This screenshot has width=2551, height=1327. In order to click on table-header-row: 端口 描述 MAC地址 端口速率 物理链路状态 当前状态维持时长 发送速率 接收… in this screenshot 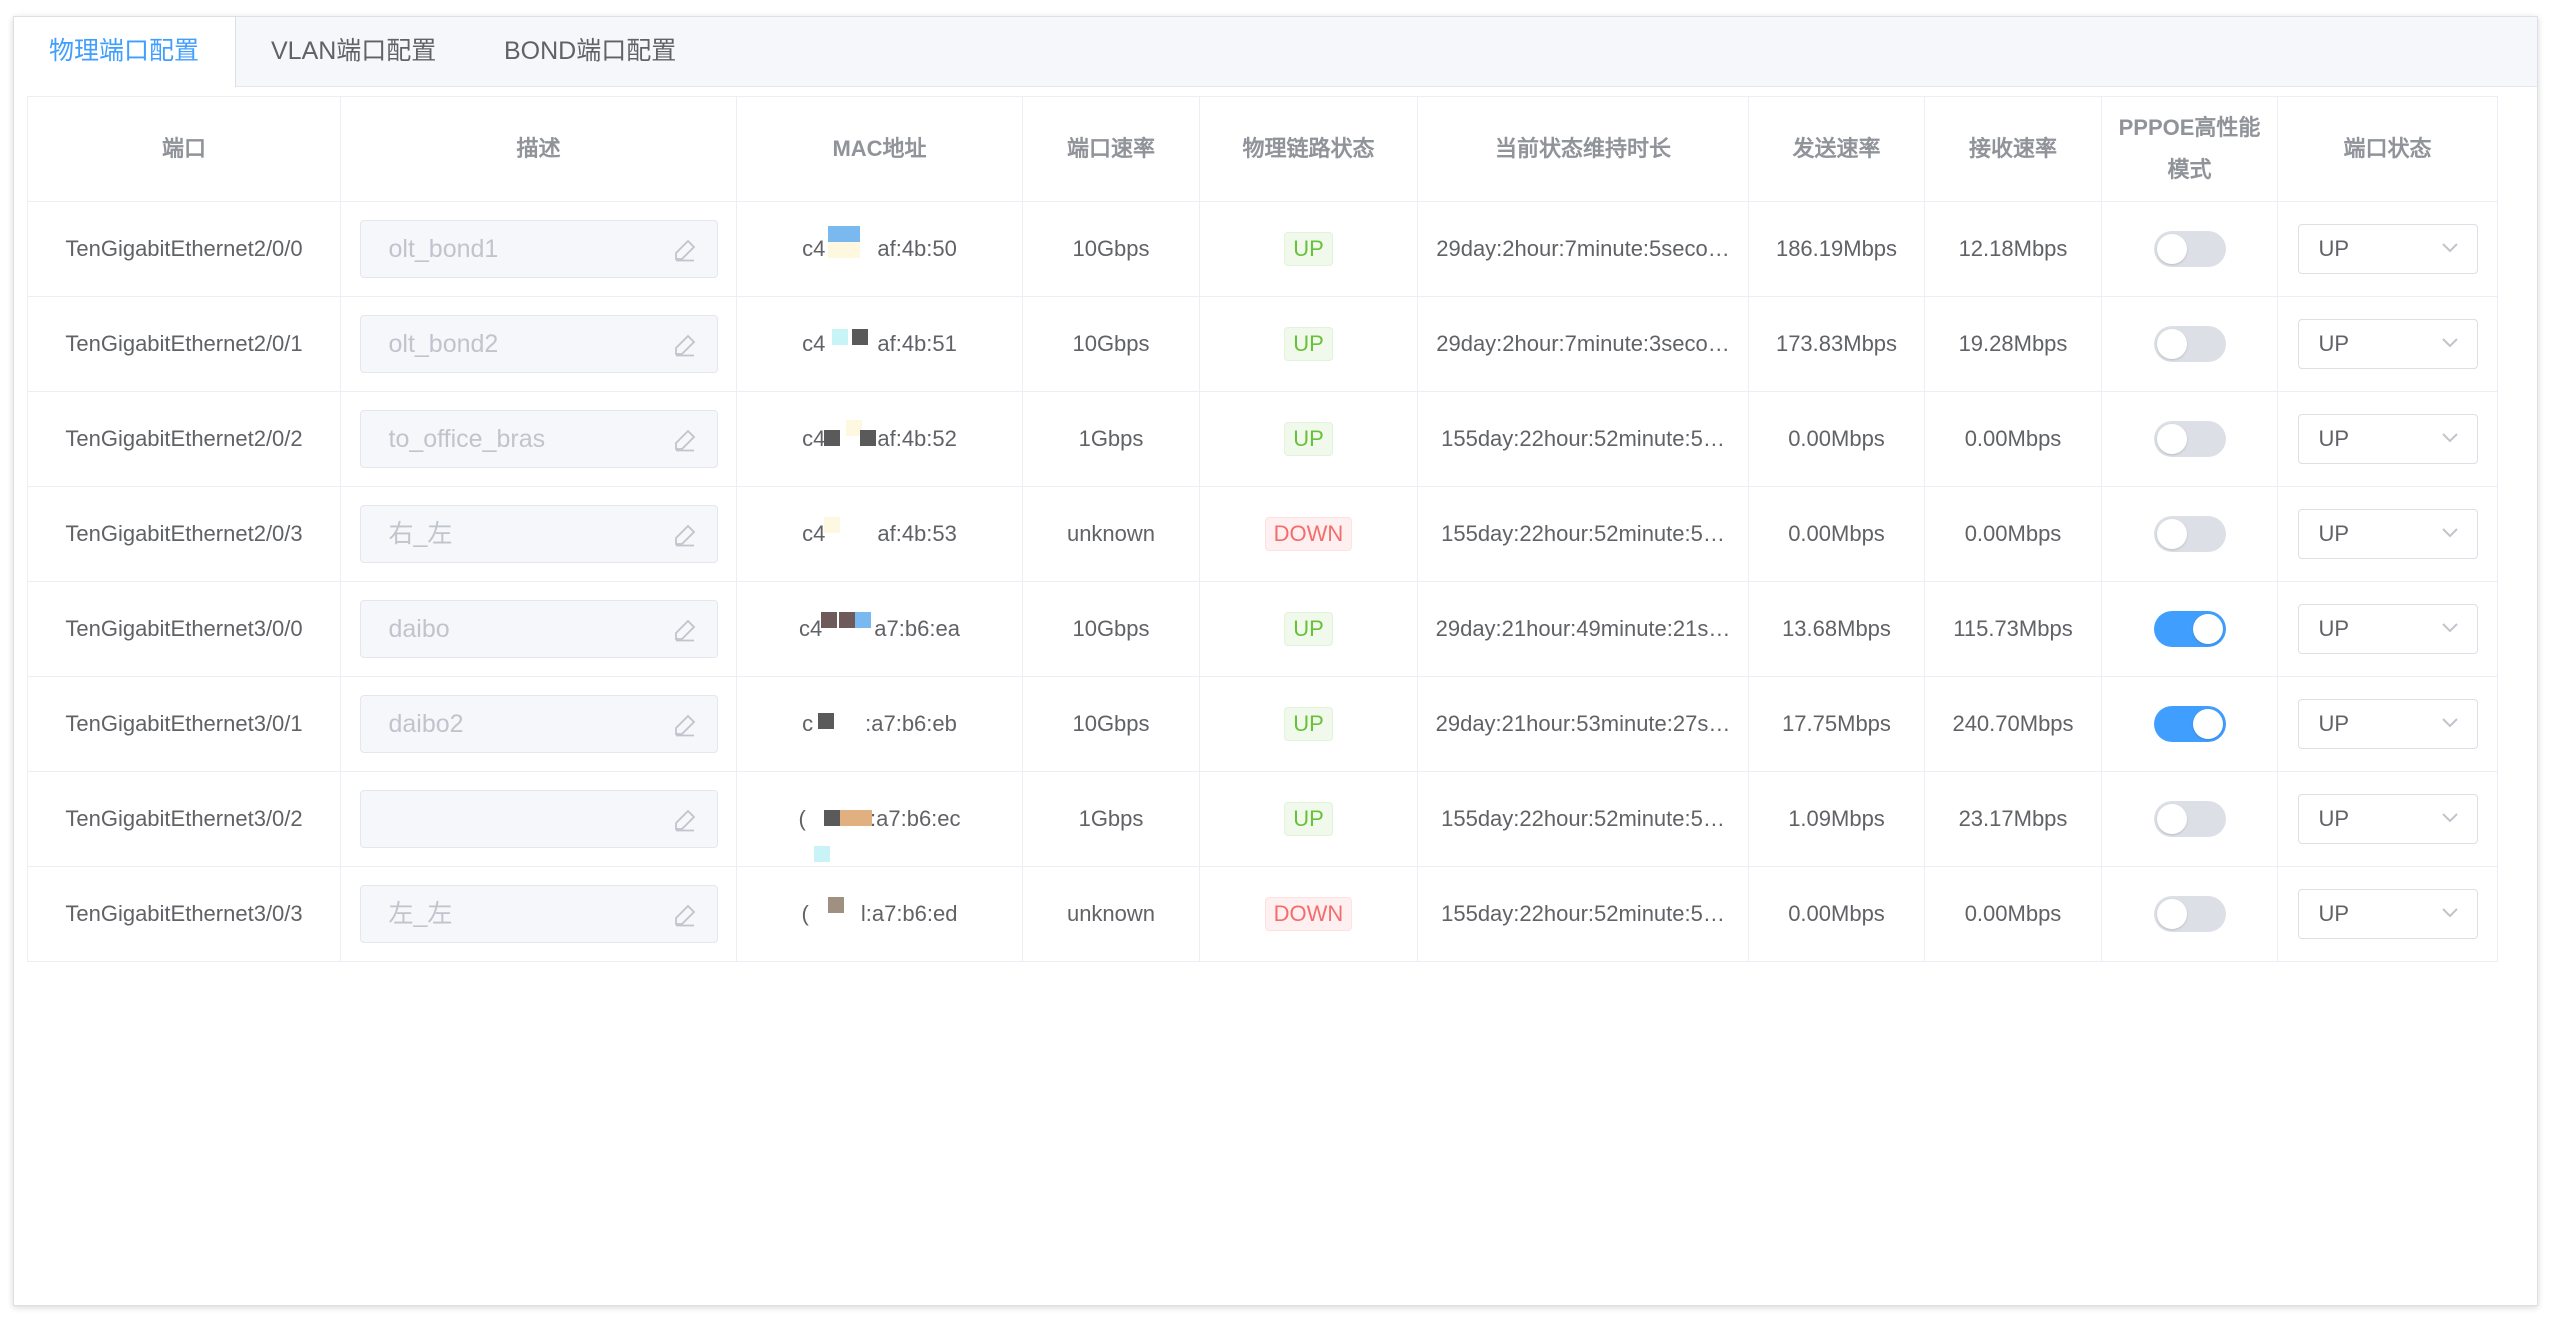, I will do `click(1262, 149)`.